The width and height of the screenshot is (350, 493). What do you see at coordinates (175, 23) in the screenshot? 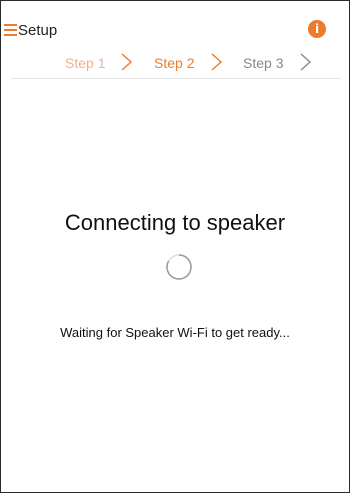
I see `header-bar: Setup i` at bounding box center [175, 23].